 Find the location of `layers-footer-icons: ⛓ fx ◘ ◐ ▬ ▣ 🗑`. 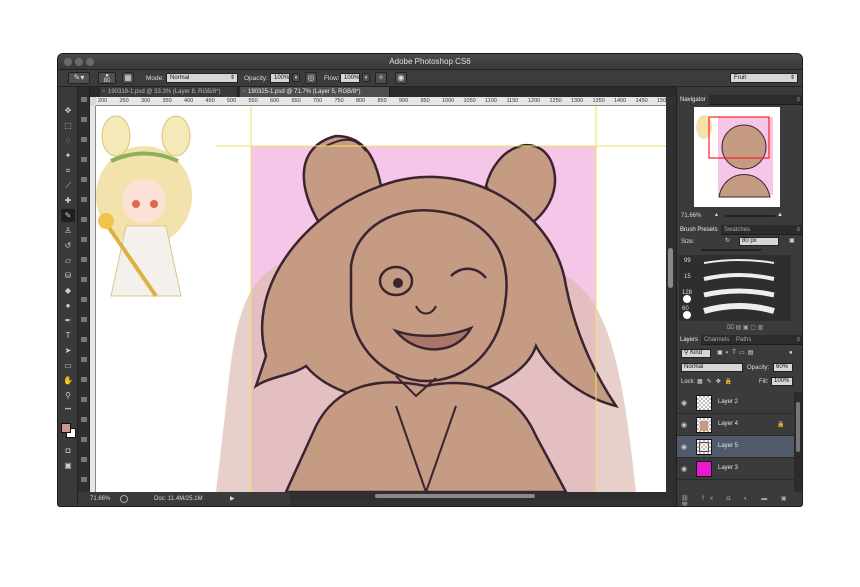

layers-footer-icons: ⛓ fx ◘ ◐ ▬ ▣ 🗑 is located at coordinates (741, 500).